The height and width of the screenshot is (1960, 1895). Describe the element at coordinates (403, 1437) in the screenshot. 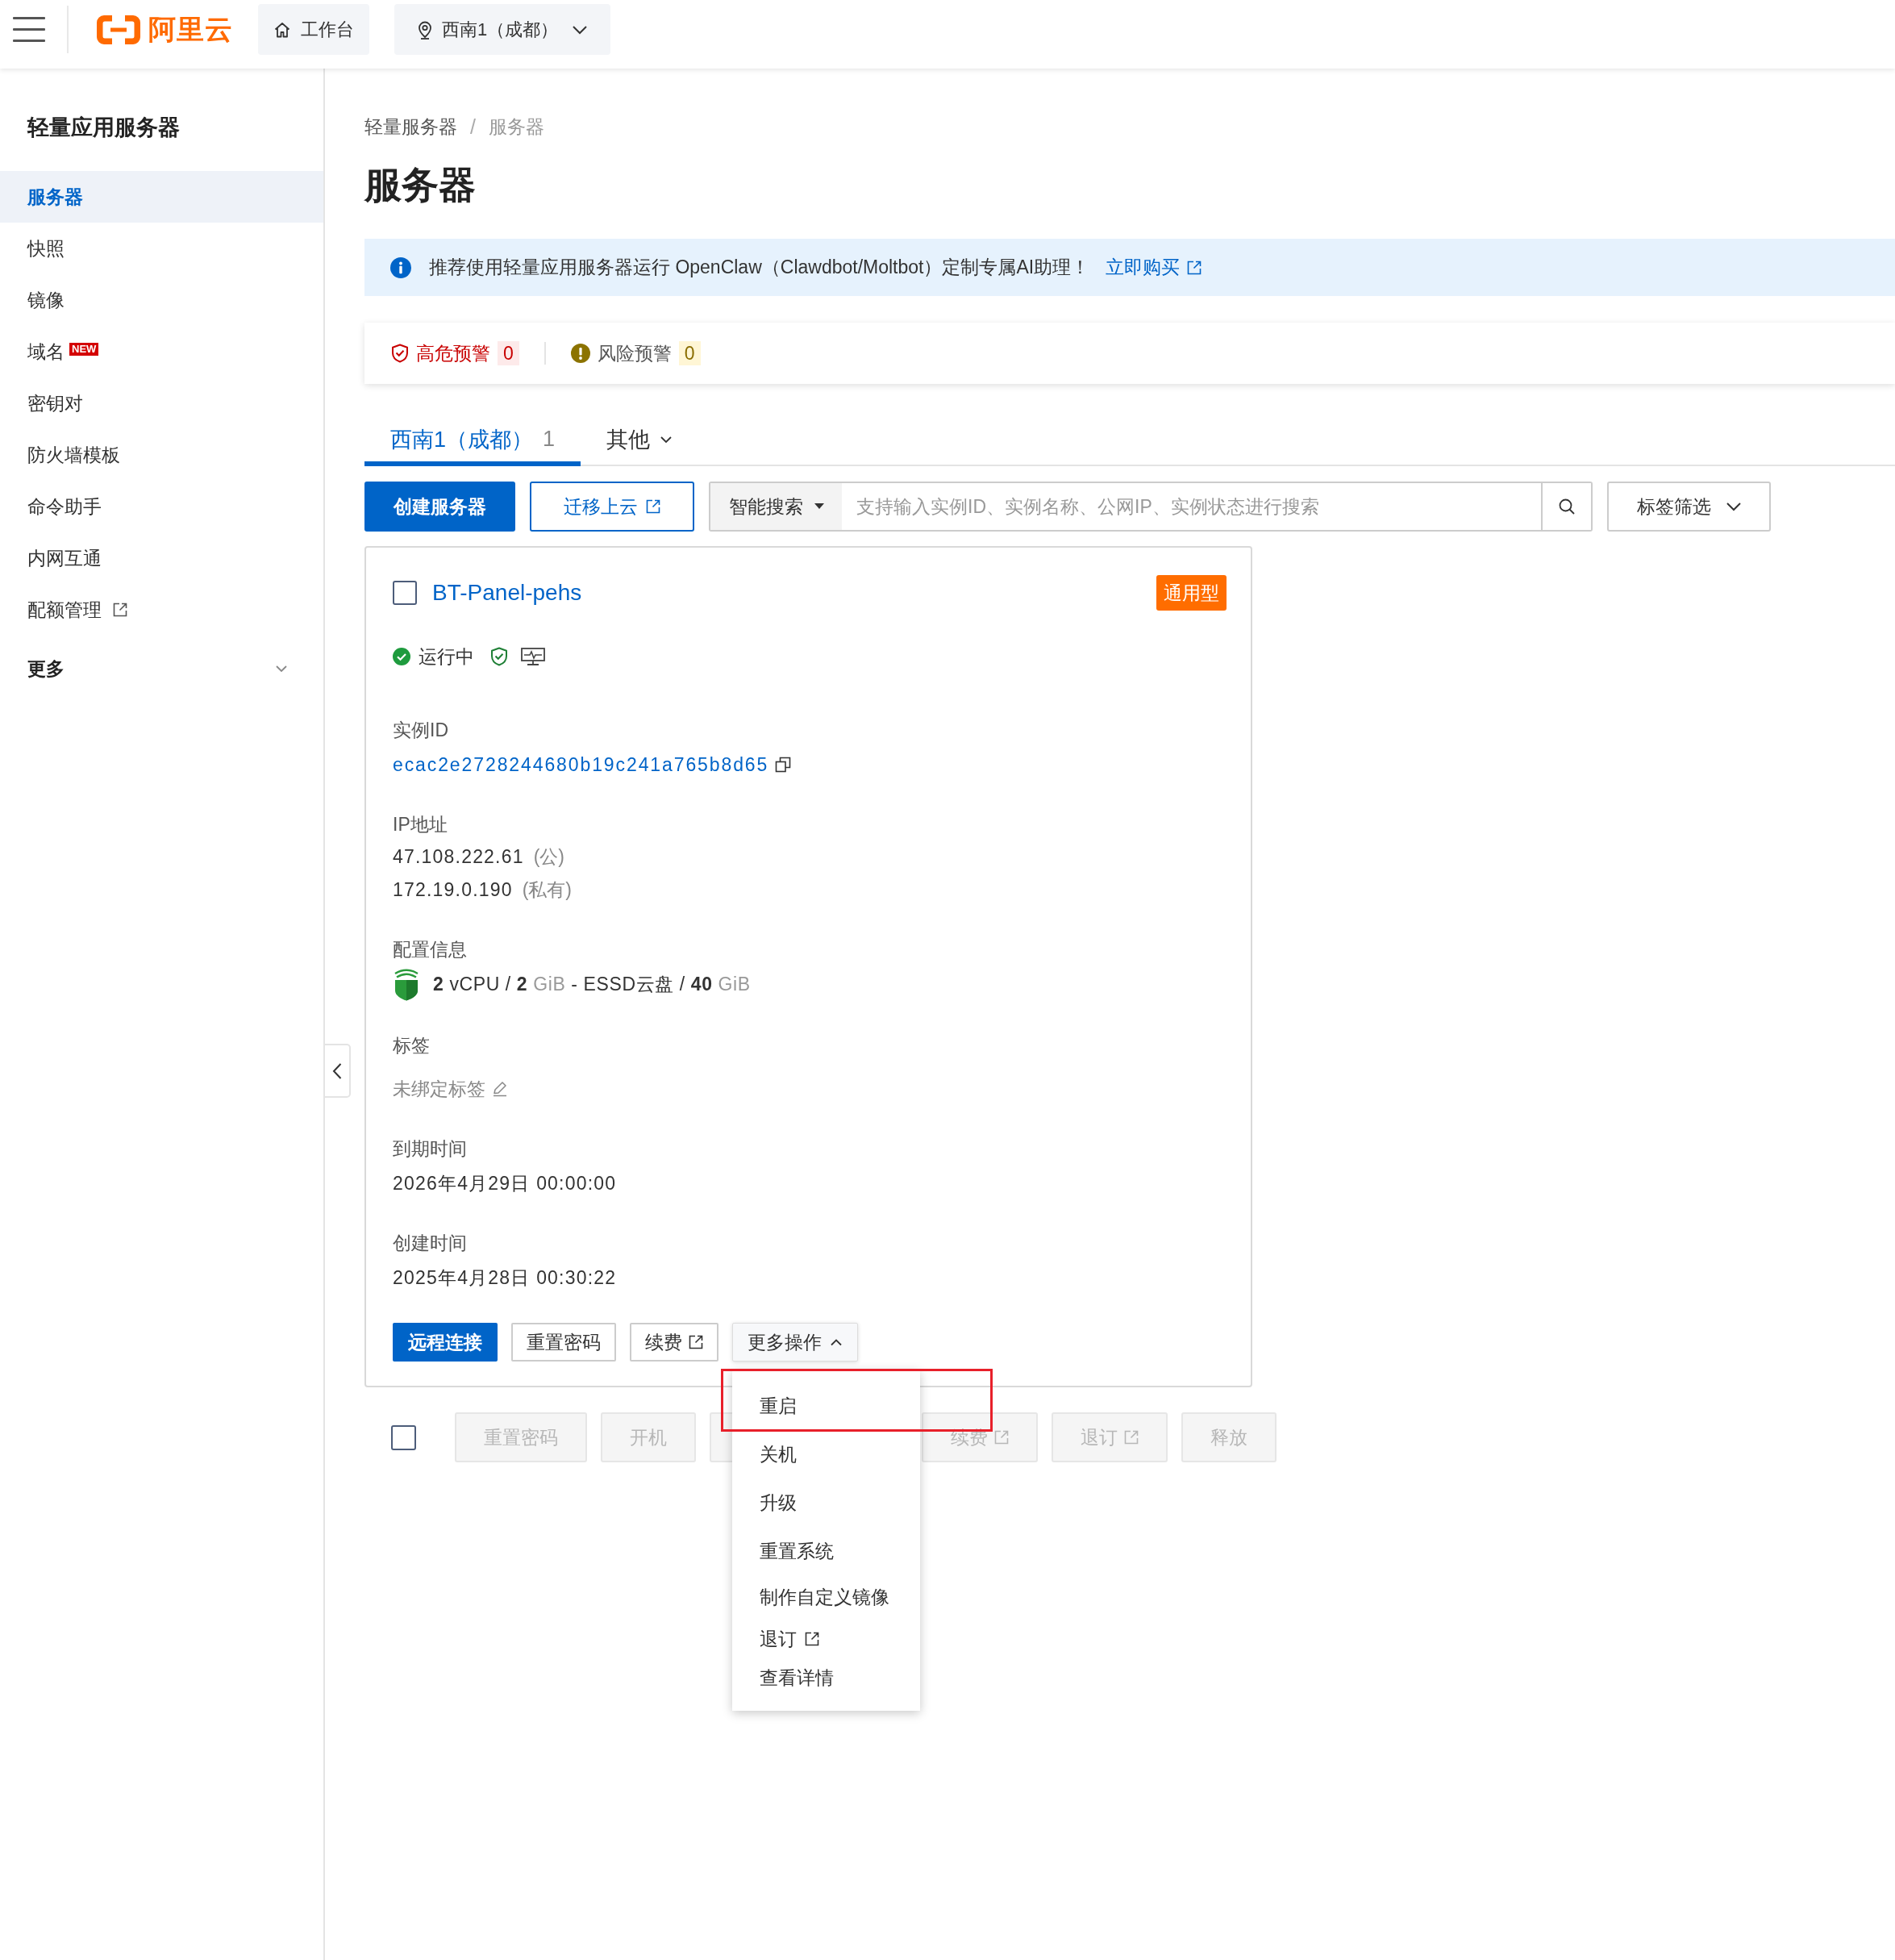

I see `select-all-checkbox` at that location.